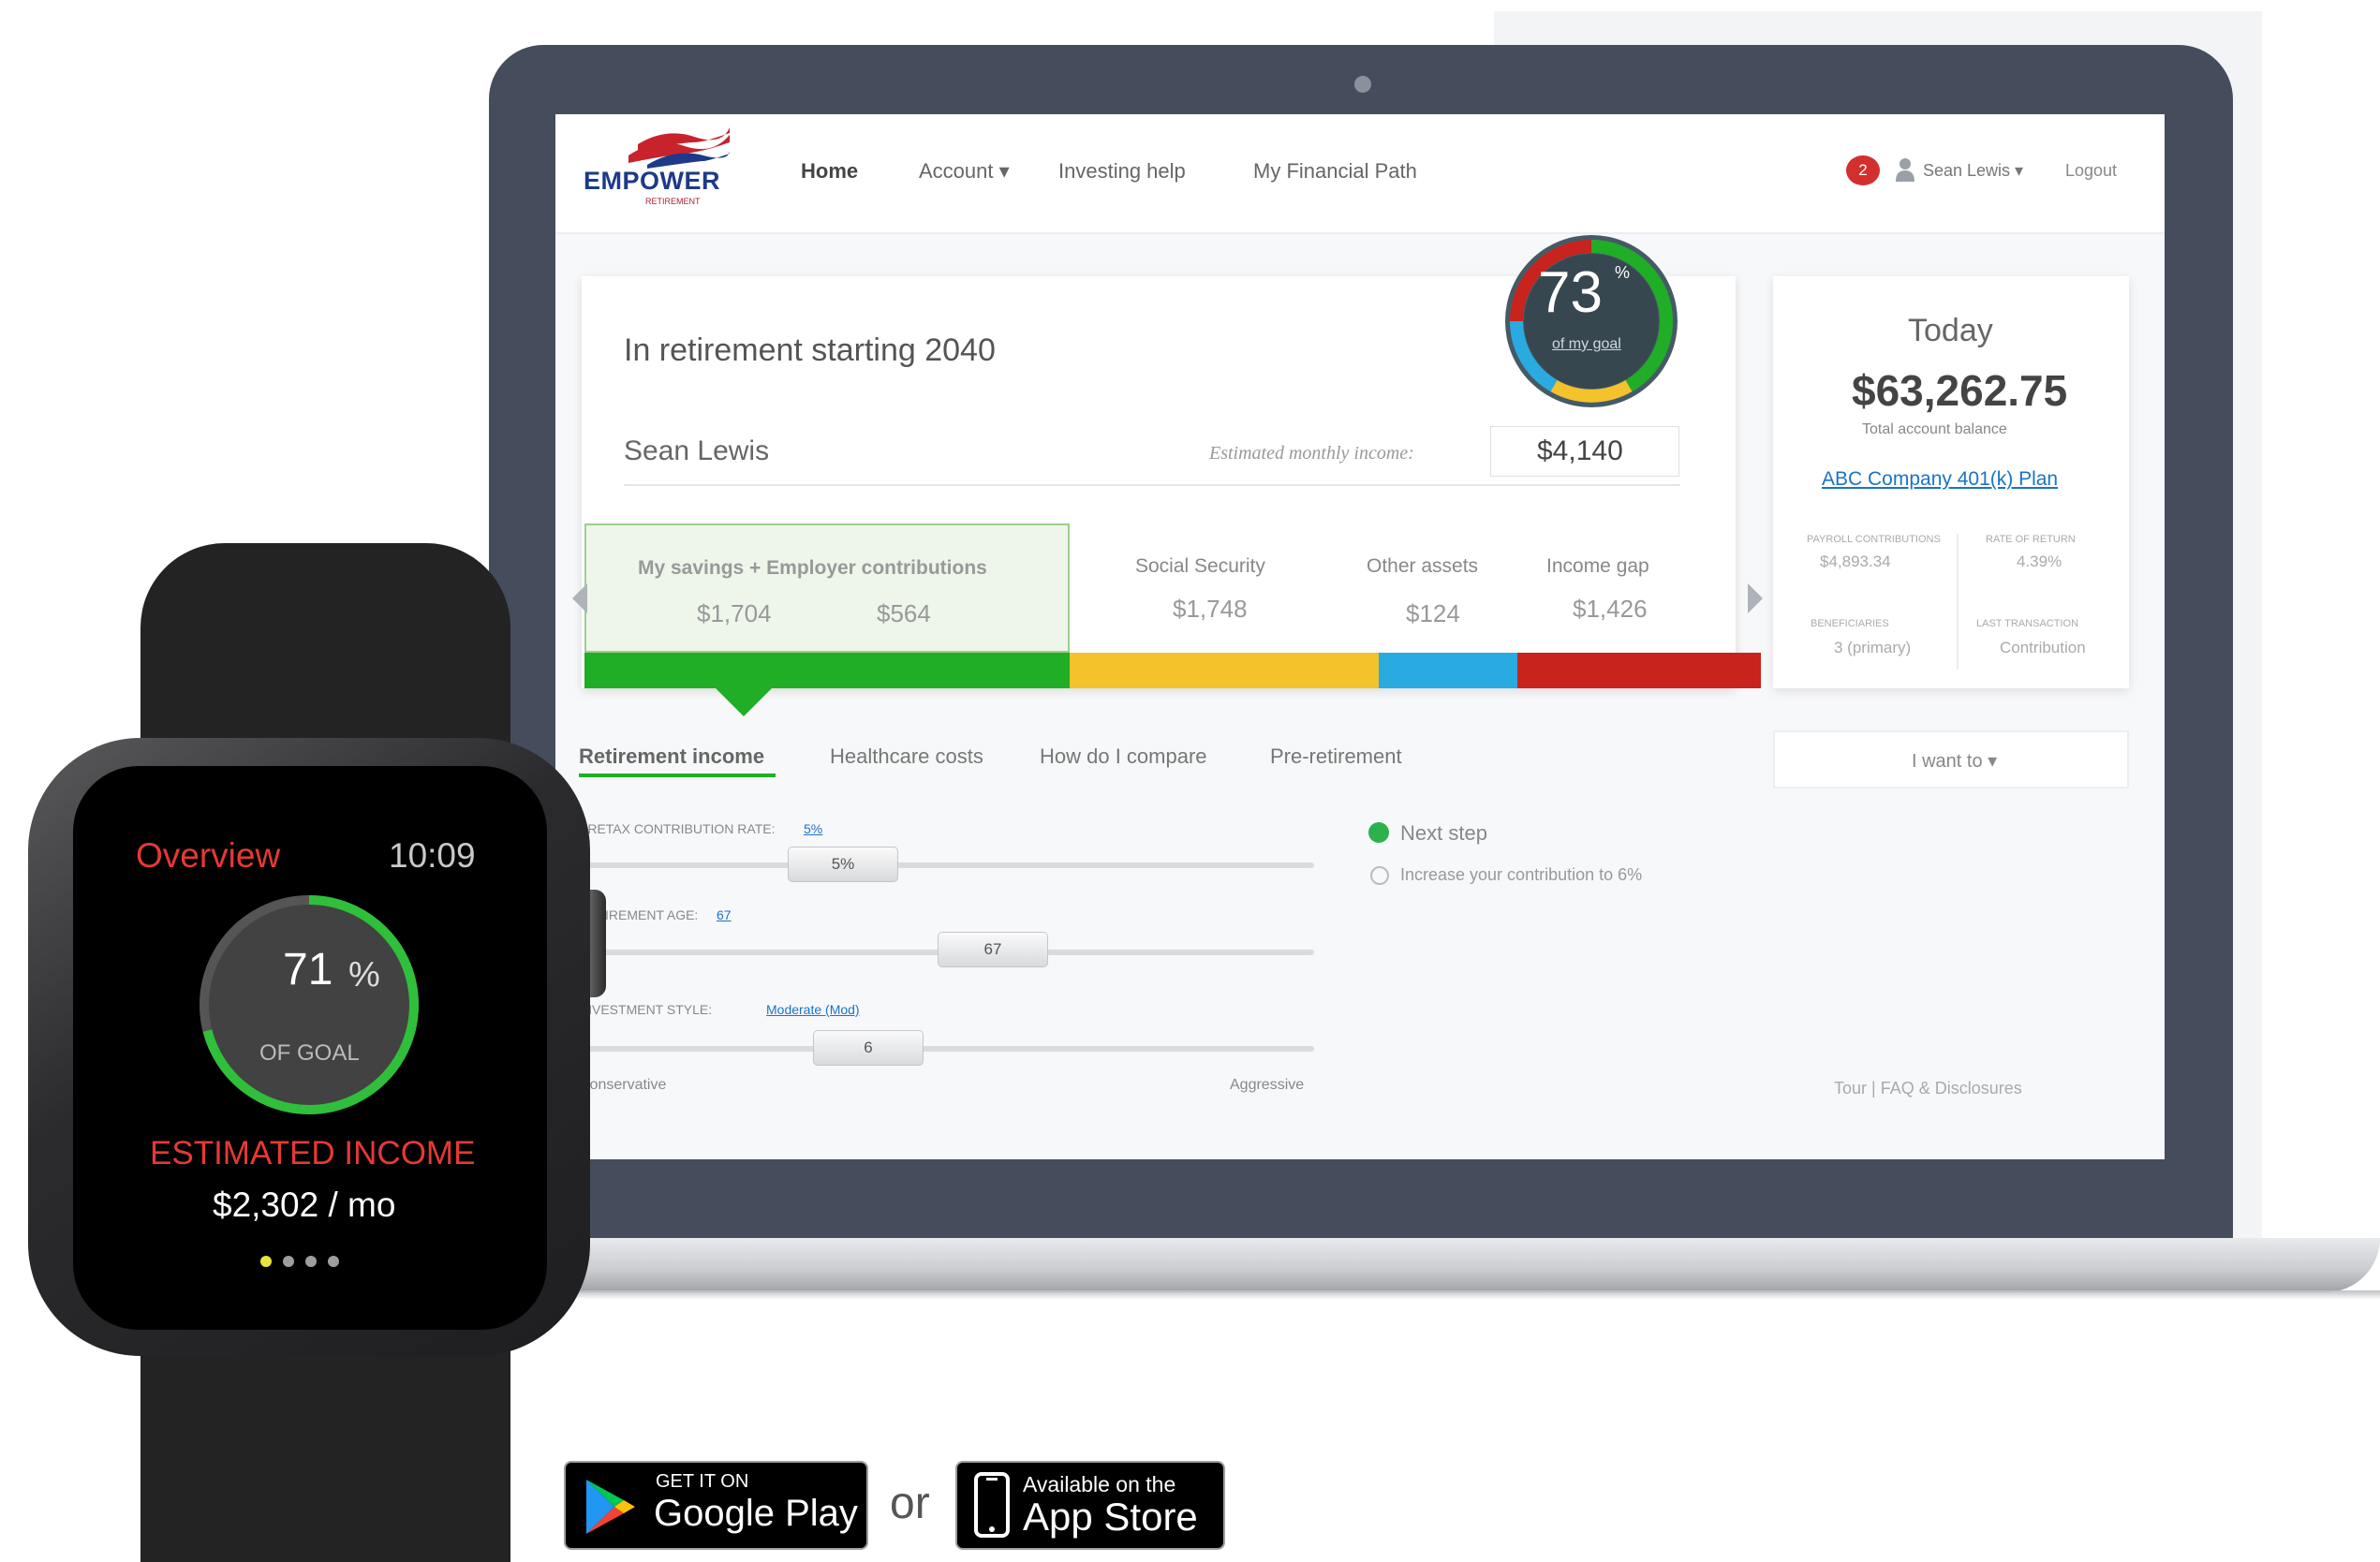 The width and height of the screenshot is (2380, 1562). What do you see at coordinates (827, 588) in the screenshot?
I see `savings-highlight` at bounding box center [827, 588].